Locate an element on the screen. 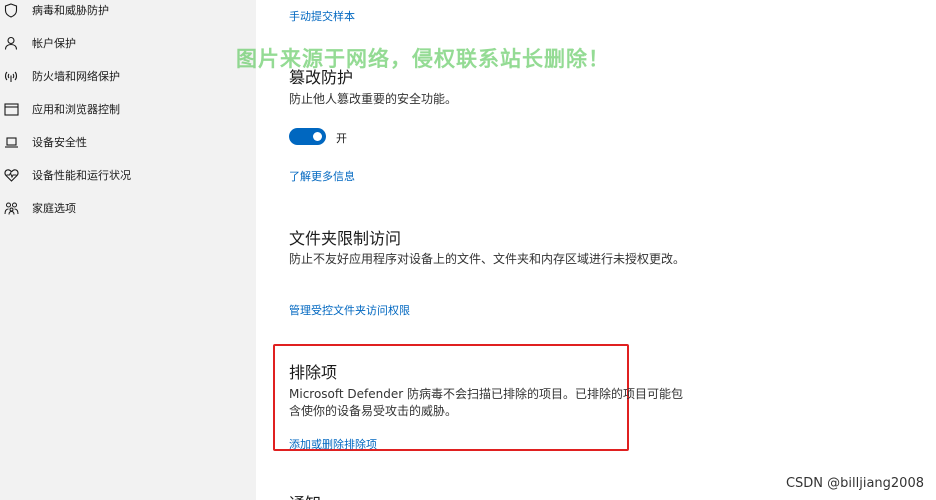  notifications-title: 通知 is located at coordinates (305, 495).